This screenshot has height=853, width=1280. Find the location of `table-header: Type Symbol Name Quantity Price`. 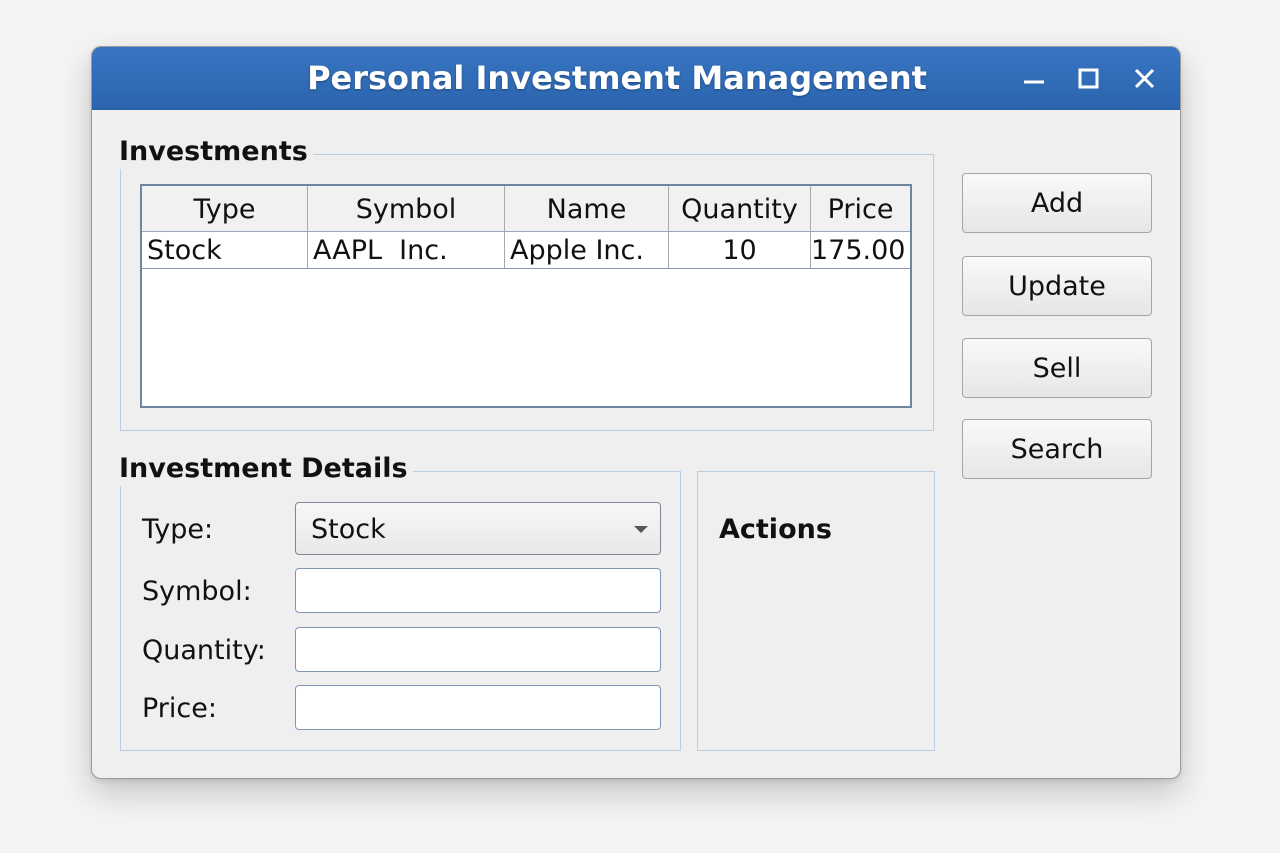

table-header: Type Symbol Name Quantity Price is located at coordinates (526, 209).